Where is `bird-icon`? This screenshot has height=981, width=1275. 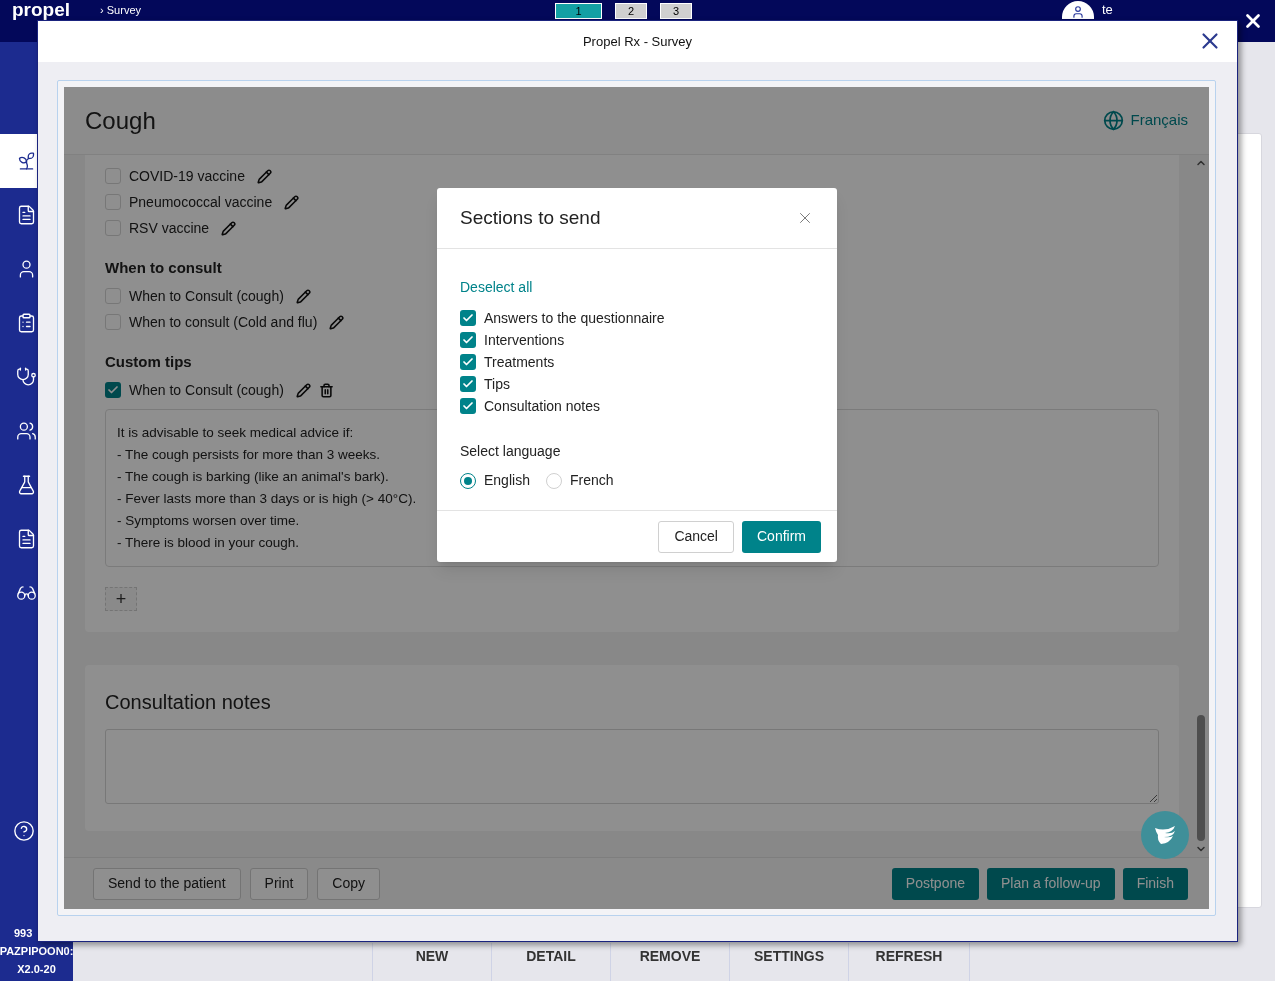 bird-icon is located at coordinates (1165, 835).